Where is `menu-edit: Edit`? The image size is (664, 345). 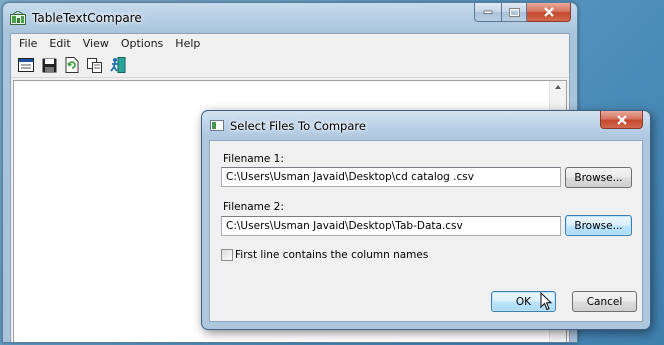 menu-edit: Edit is located at coordinates (59, 43).